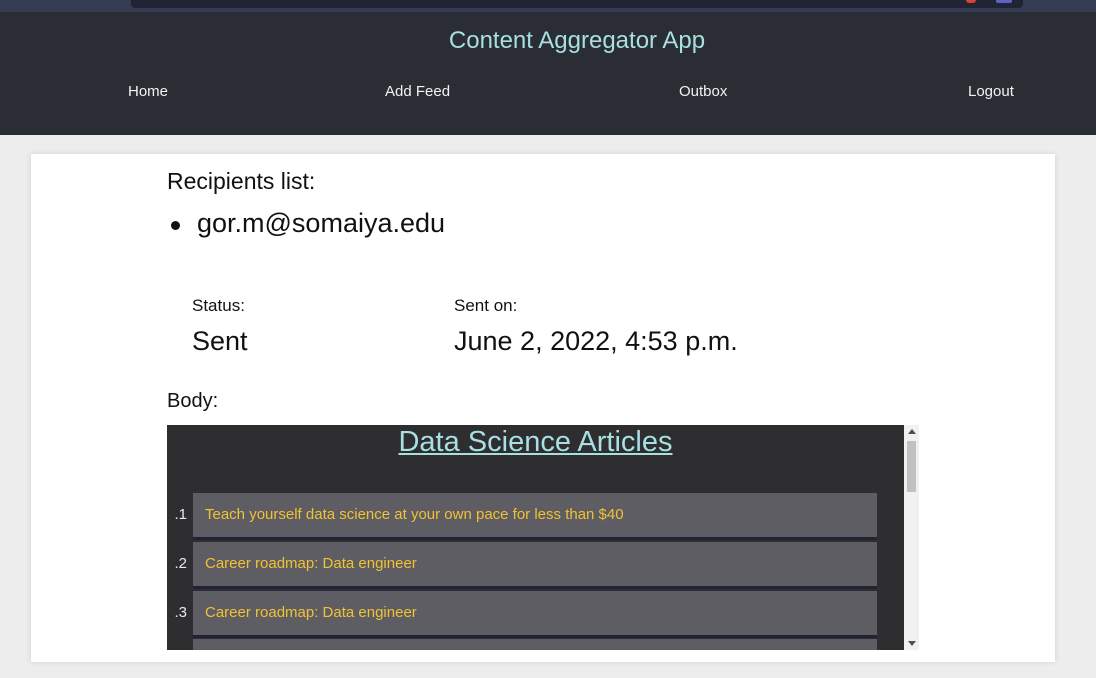  Describe the element at coordinates (577, 4) in the screenshot. I see `browser-address-bar` at that location.